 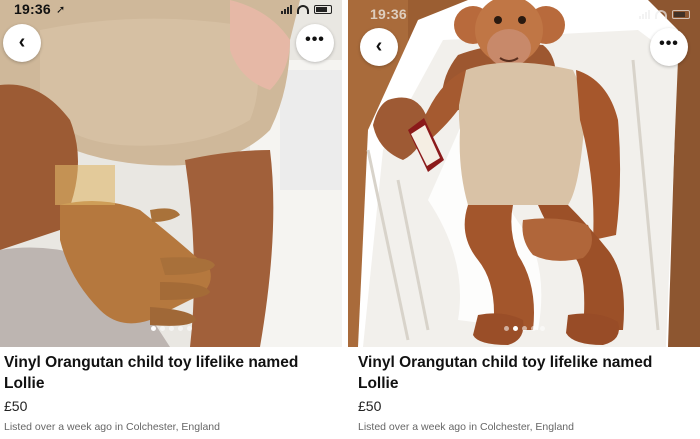 I want to click on status-bar: 19:36 ➚, so click(x=171, y=10).